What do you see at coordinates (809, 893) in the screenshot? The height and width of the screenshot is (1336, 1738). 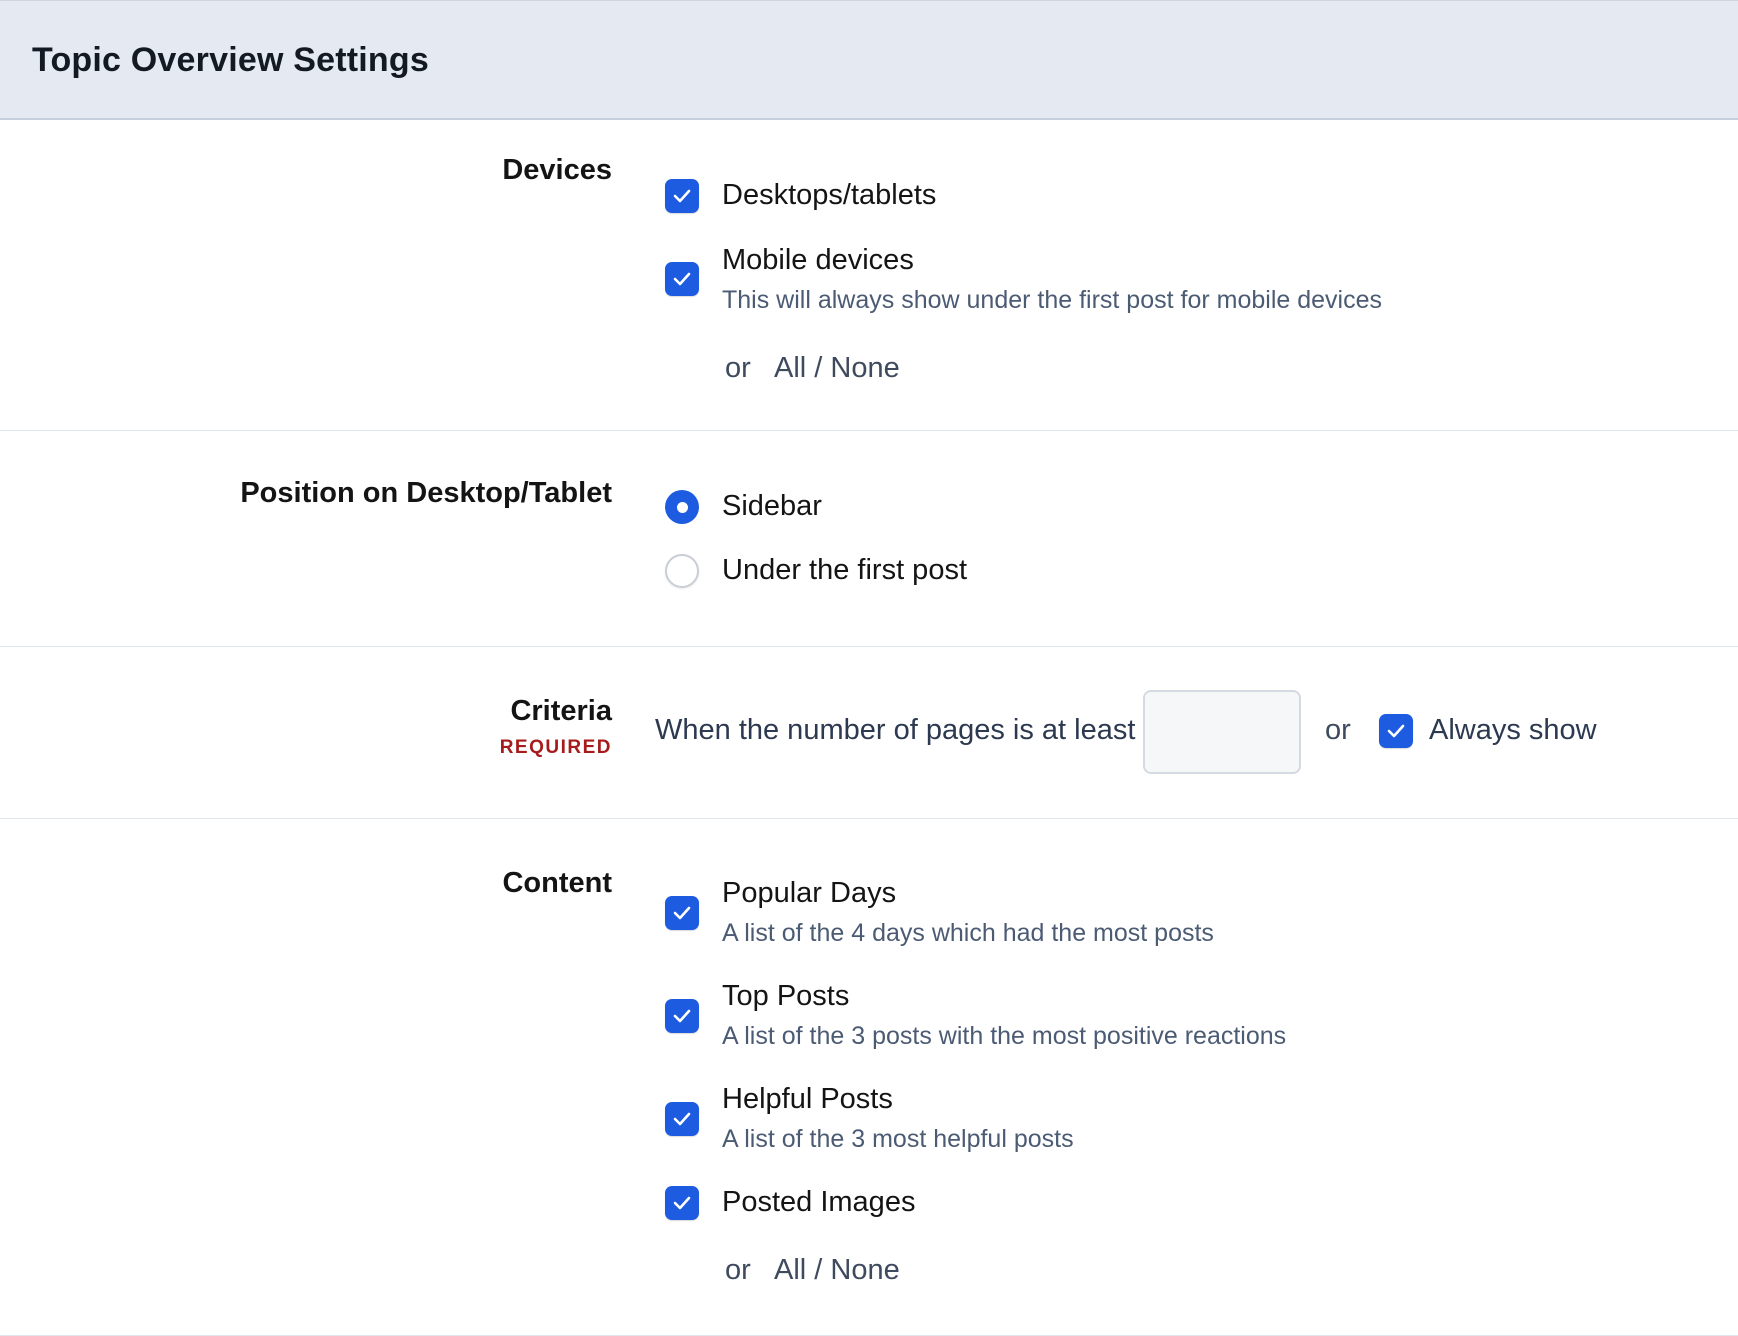 I see `popular-days-label: Popular Days` at bounding box center [809, 893].